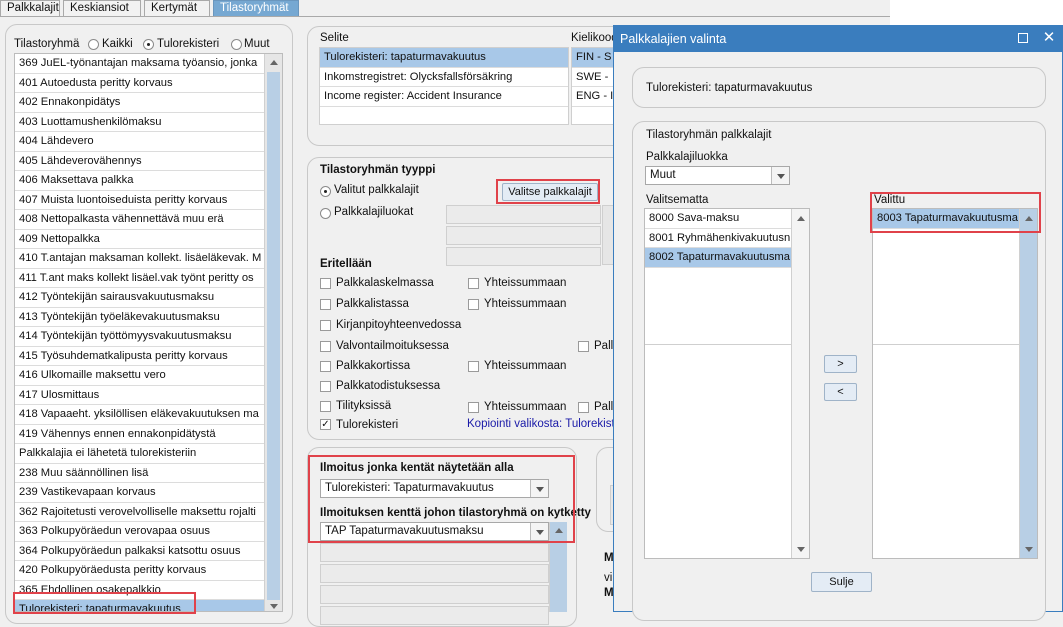 Image resolution: width=1063 pixels, height=627 pixels. Describe the element at coordinates (140, 590) in the screenshot. I see `tilastoryhma-item: 365 Ehdollinen osakepalkkio` at that location.